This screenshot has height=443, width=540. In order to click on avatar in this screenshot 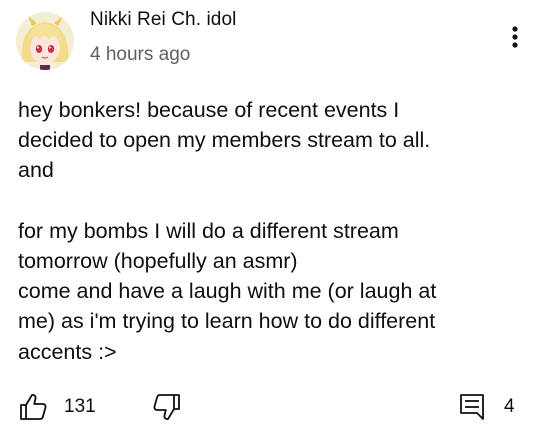, I will do `click(45, 41)`.